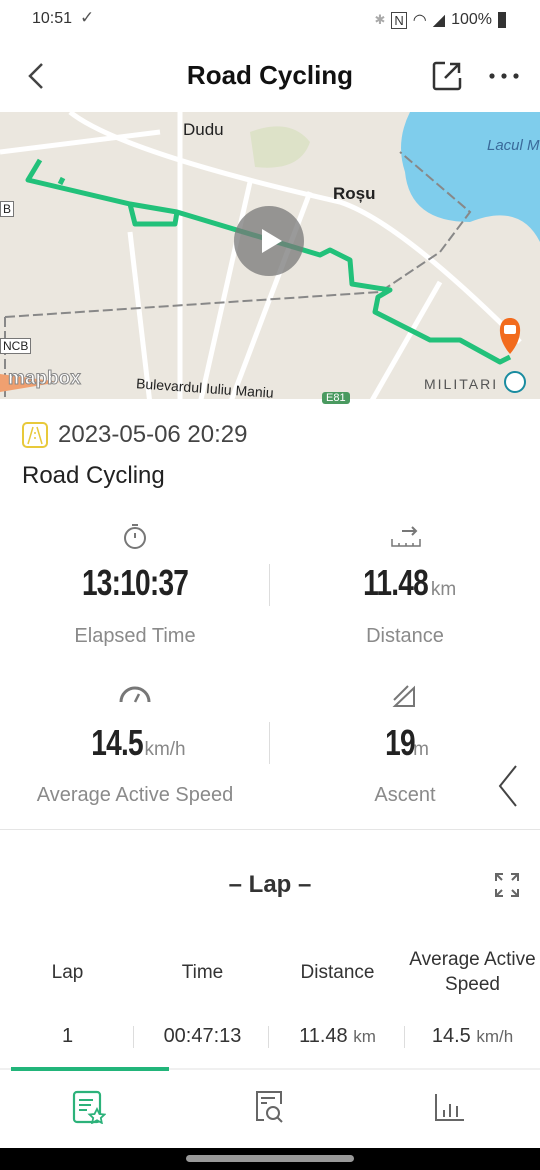 The height and width of the screenshot is (1170, 540). I want to click on road-shield: B, so click(7, 209).